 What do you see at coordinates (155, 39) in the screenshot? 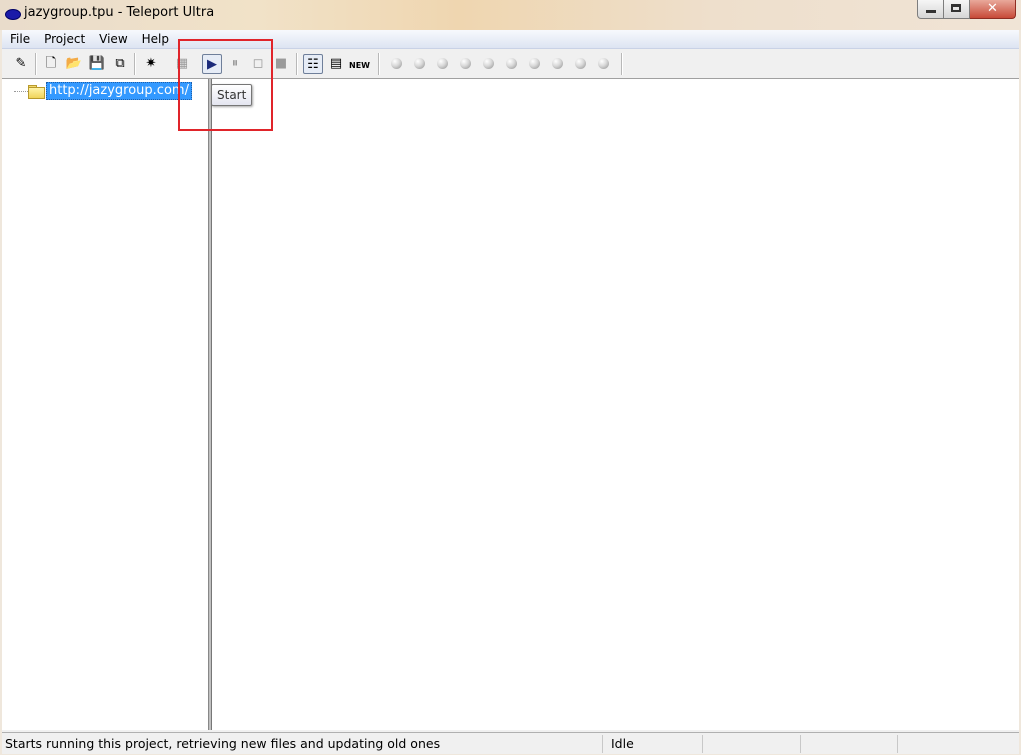
I see `menu-help: Help` at bounding box center [155, 39].